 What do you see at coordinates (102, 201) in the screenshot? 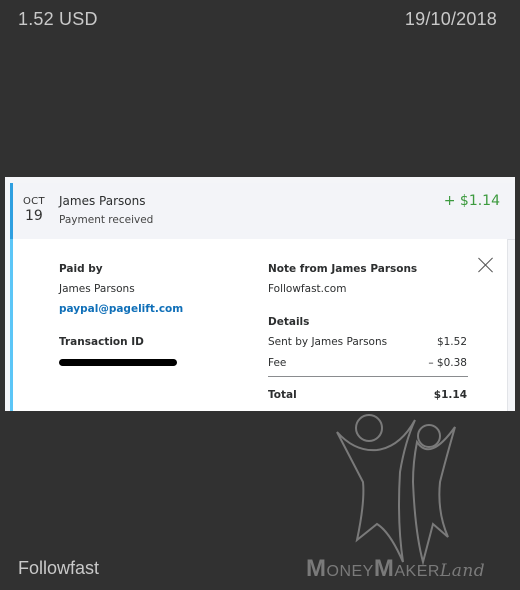
I see `payer-name: James Parsons` at bounding box center [102, 201].